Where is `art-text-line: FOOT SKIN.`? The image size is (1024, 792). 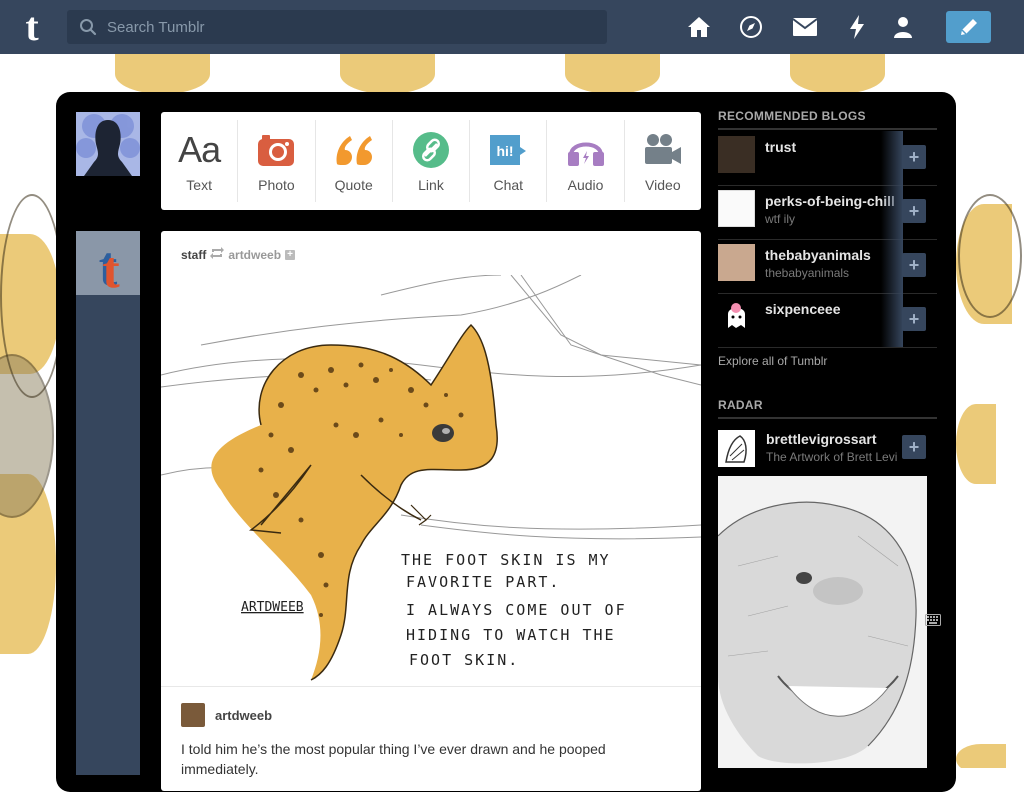 art-text-line: FOOT SKIN. is located at coordinates (464, 660).